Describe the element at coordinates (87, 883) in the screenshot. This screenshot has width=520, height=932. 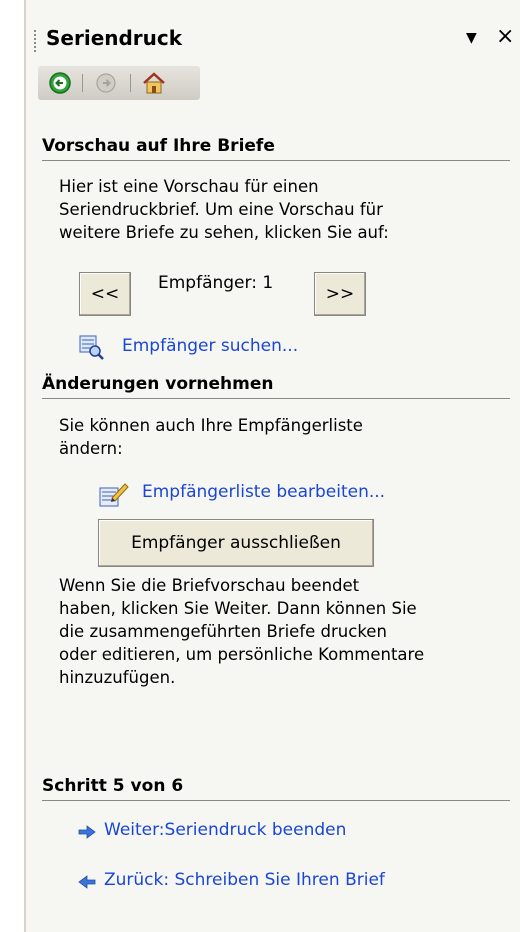
I see `arrow-left-icon` at that location.